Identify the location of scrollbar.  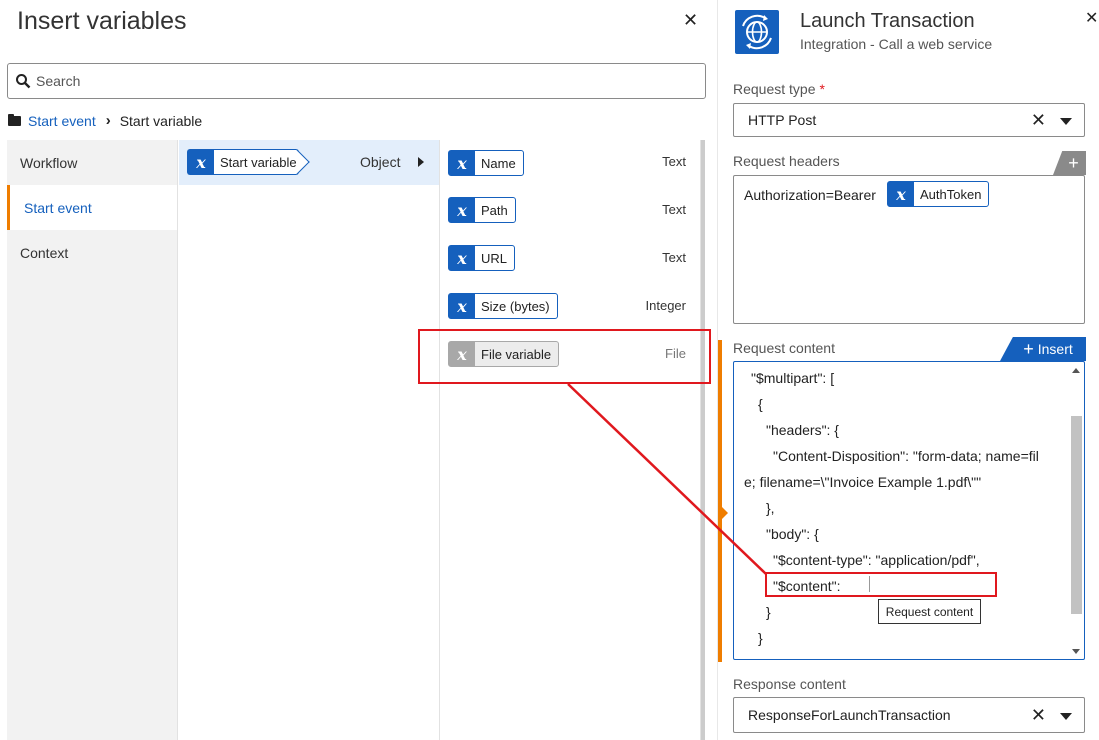
(703, 440).